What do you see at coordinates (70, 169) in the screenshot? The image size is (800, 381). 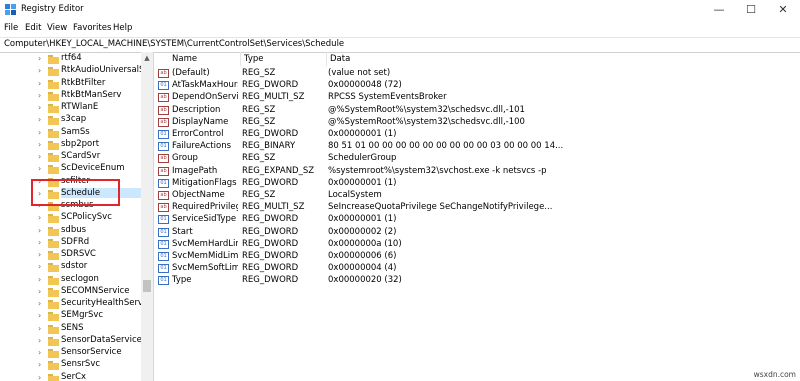 I see `tree-item: › ScDeviceEnum` at bounding box center [70, 169].